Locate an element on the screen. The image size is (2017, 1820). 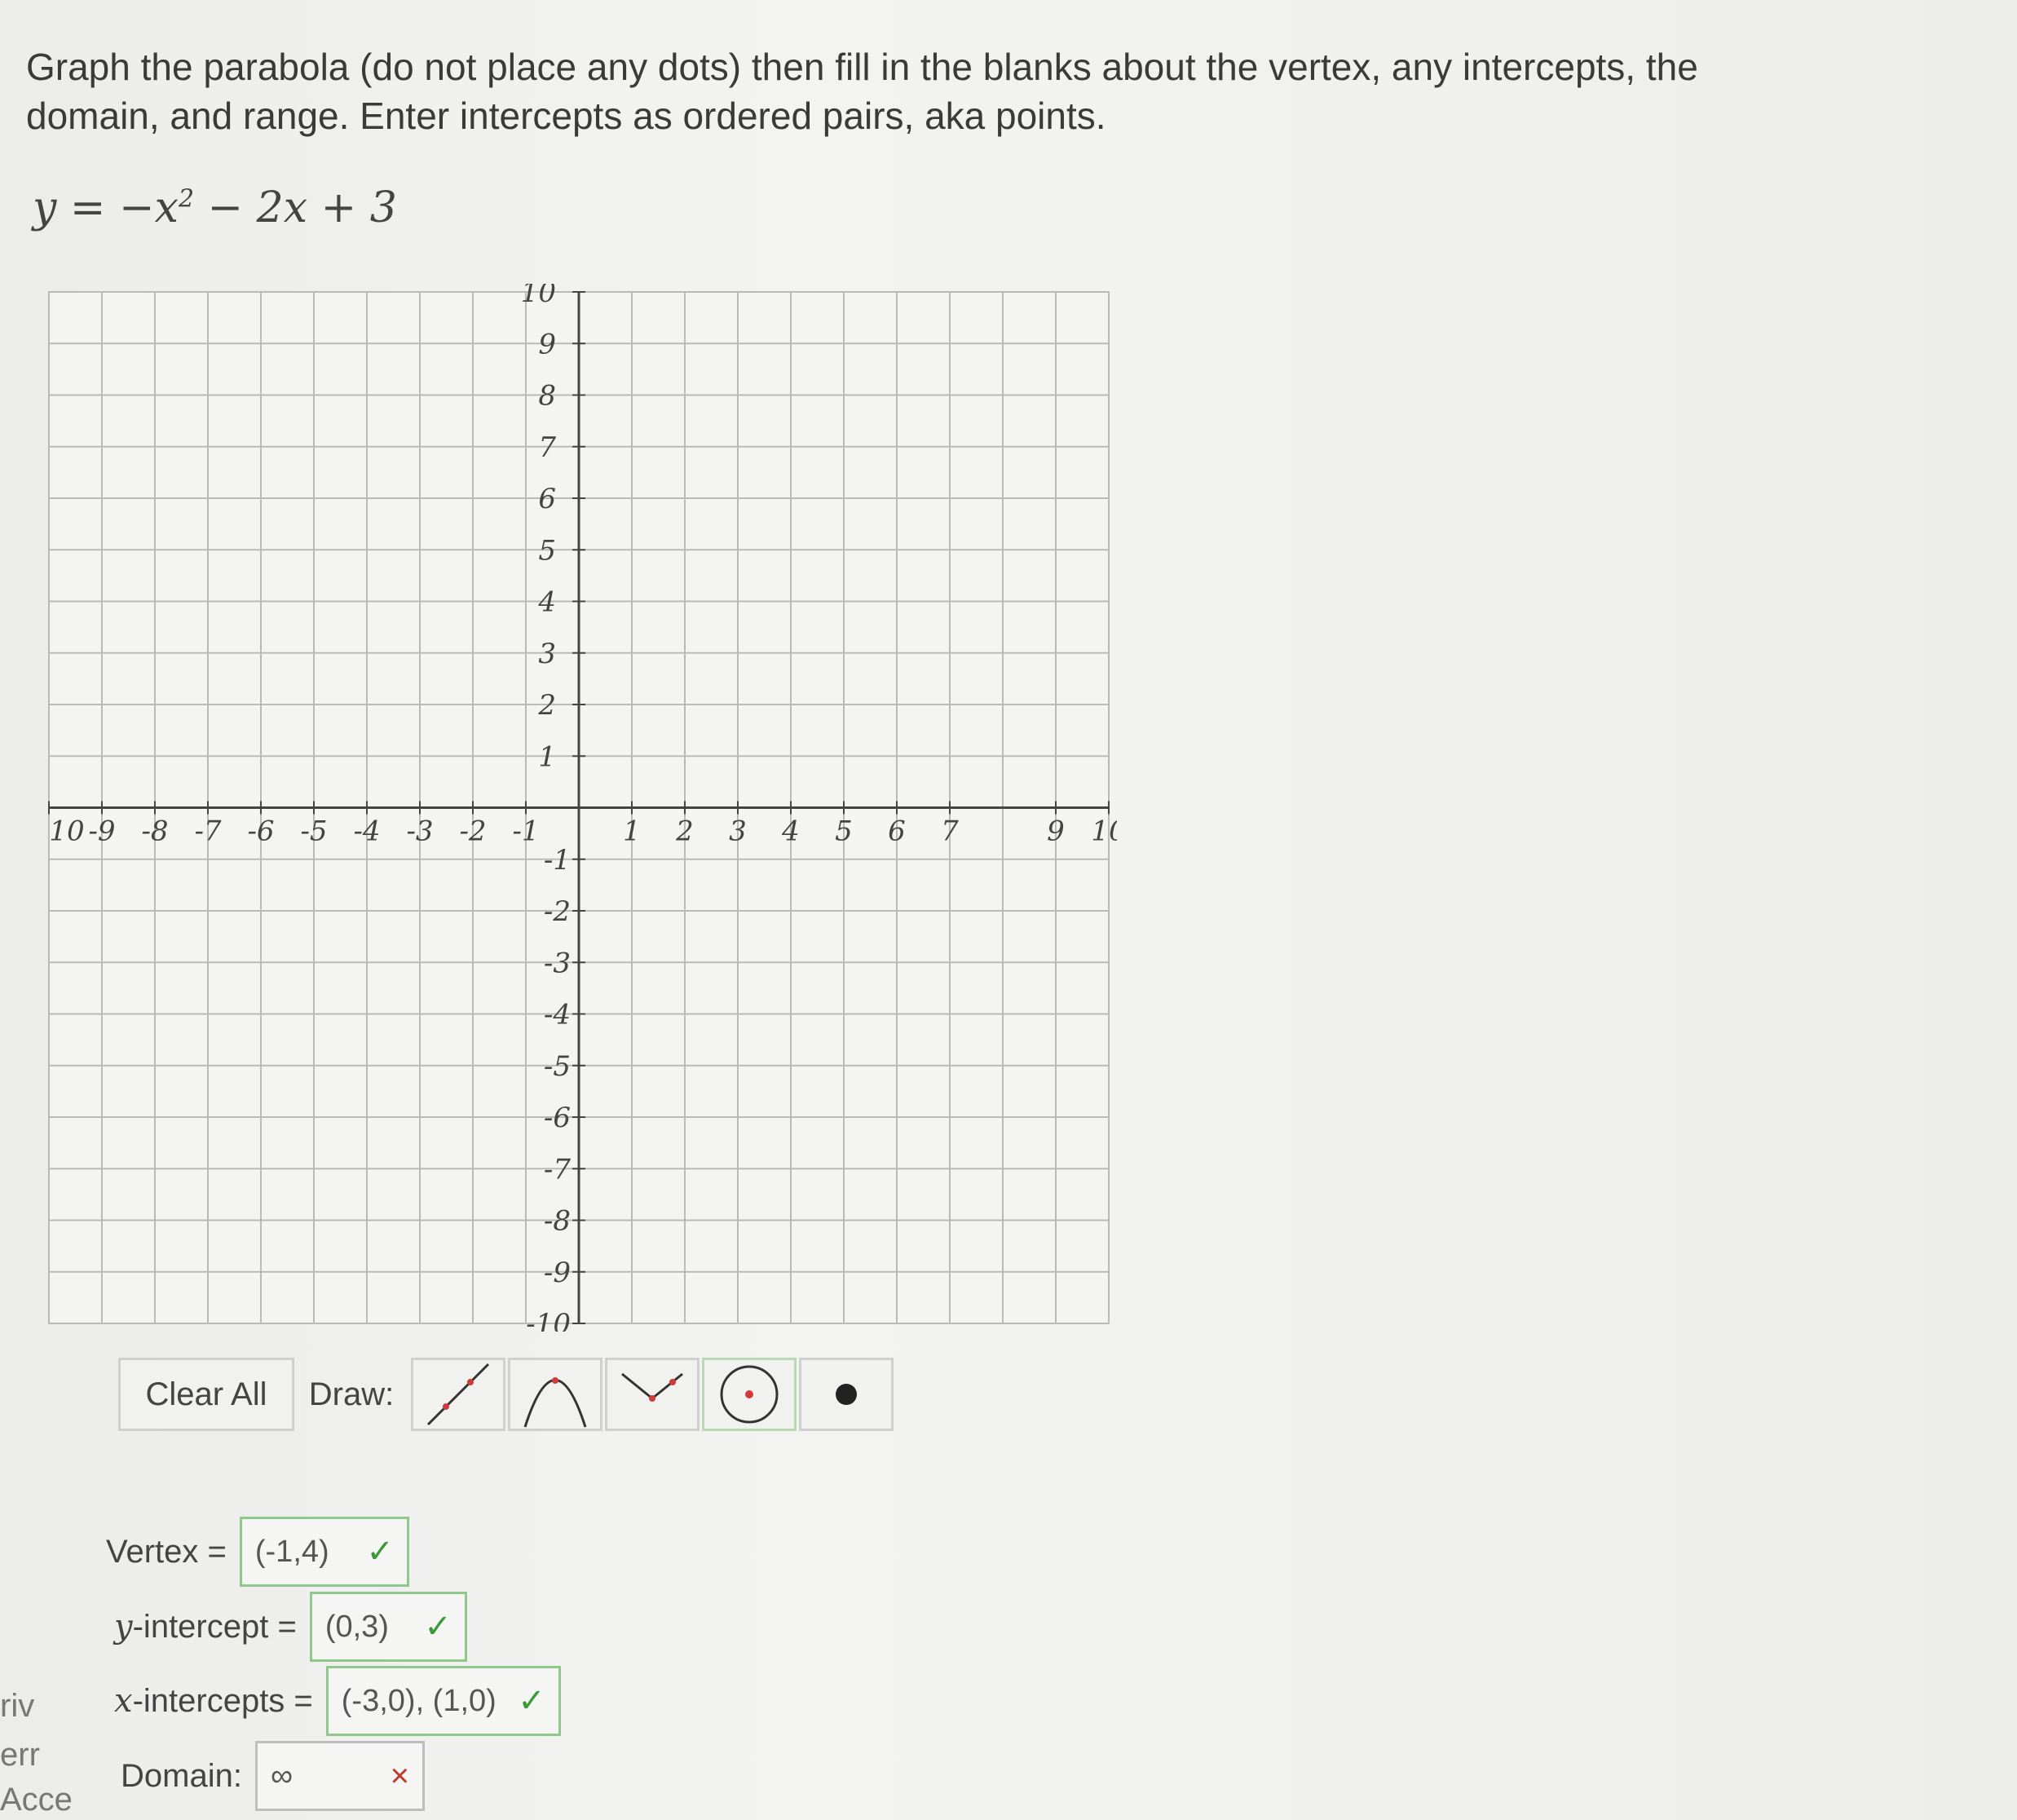
equation-exponent: 2 is located at coordinates (186, 199).